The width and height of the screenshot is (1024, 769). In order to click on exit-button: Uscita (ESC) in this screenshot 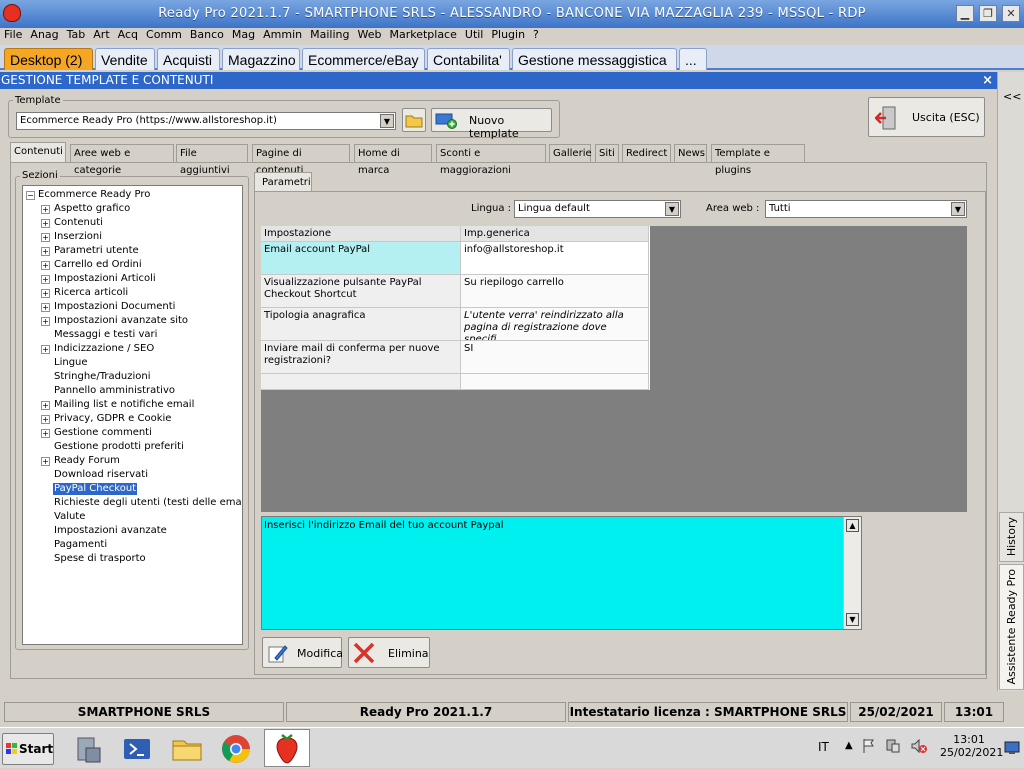, I will do `click(926, 117)`.